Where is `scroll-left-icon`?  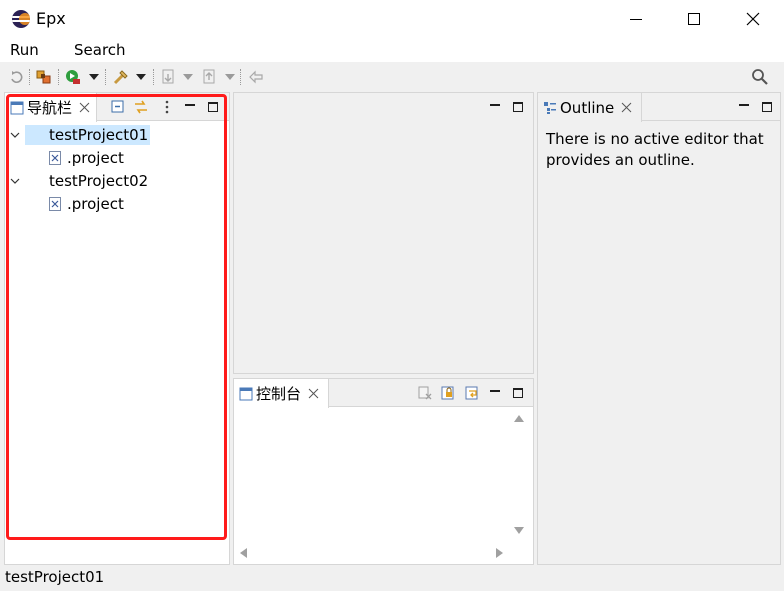
scroll-left-icon is located at coordinates (243, 553).